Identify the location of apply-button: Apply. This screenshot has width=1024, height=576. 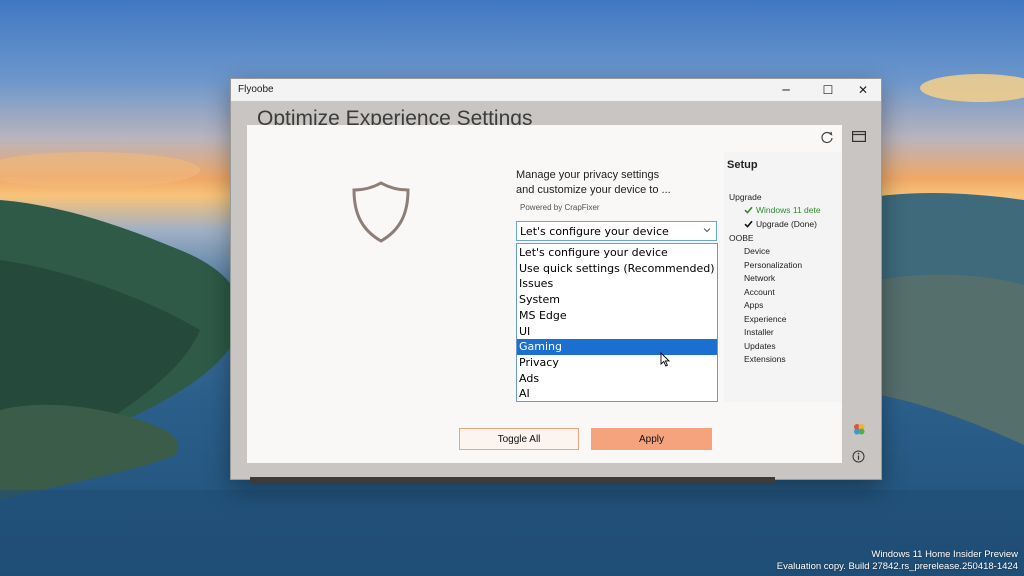
(651, 439).